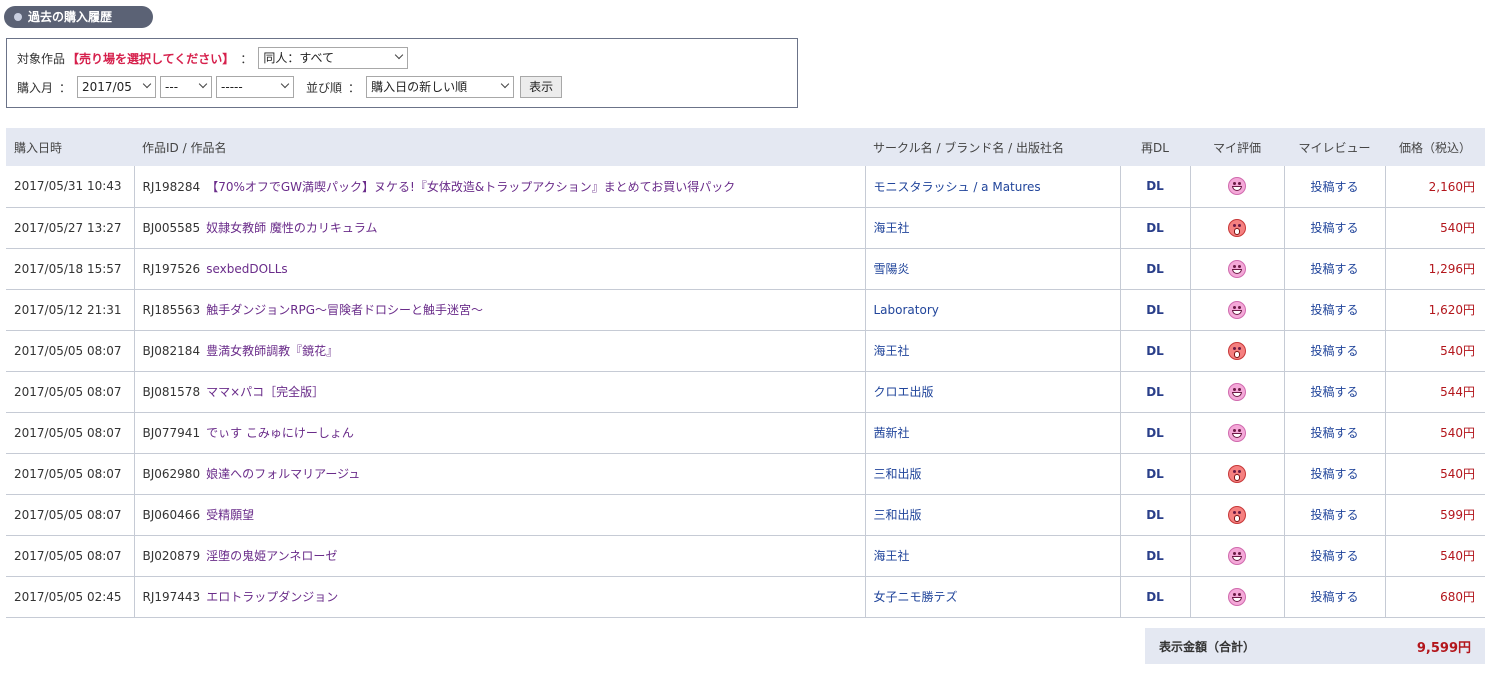 This screenshot has height=675, width=1489. What do you see at coordinates (1434, 515) in the screenshot?
I see `price: 599円` at bounding box center [1434, 515].